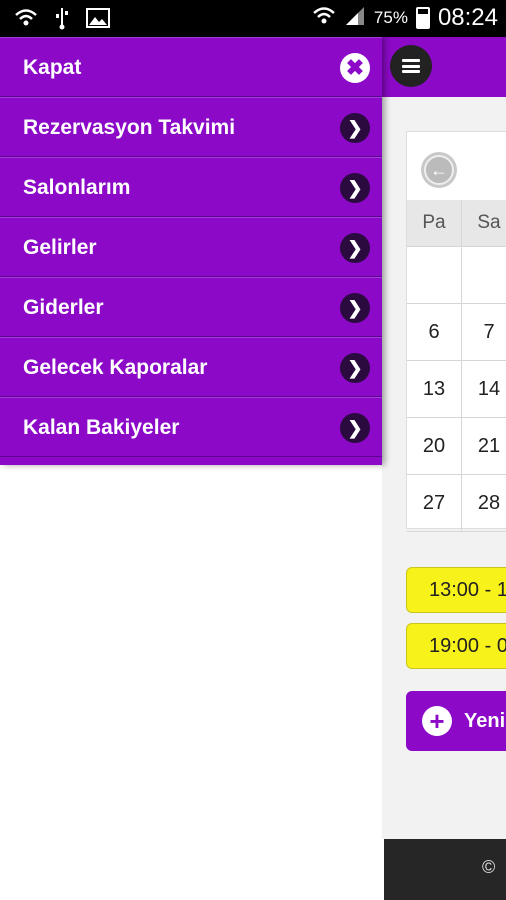  Describe the element at coordinates (434, 503) in the screenshot. I see `calendar-day: 27` at that location.